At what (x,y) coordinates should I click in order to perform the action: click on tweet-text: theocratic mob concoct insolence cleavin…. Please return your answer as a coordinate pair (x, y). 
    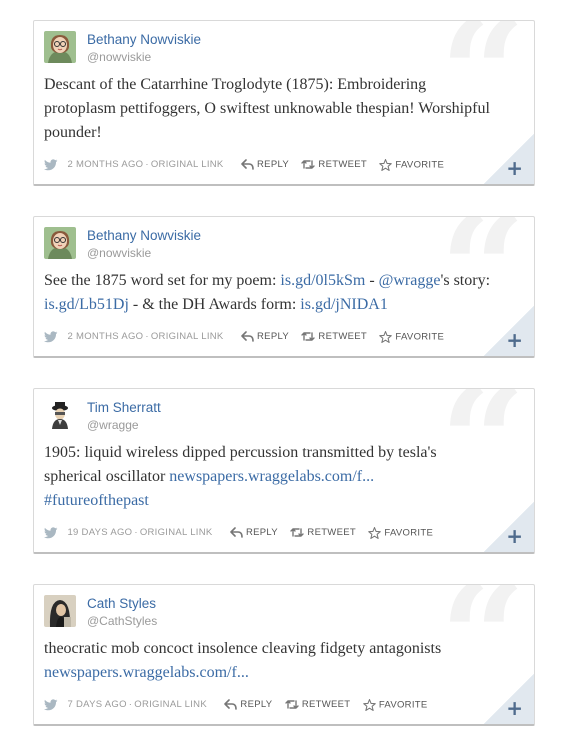
    Looking at the image, I should click on (271, 661).